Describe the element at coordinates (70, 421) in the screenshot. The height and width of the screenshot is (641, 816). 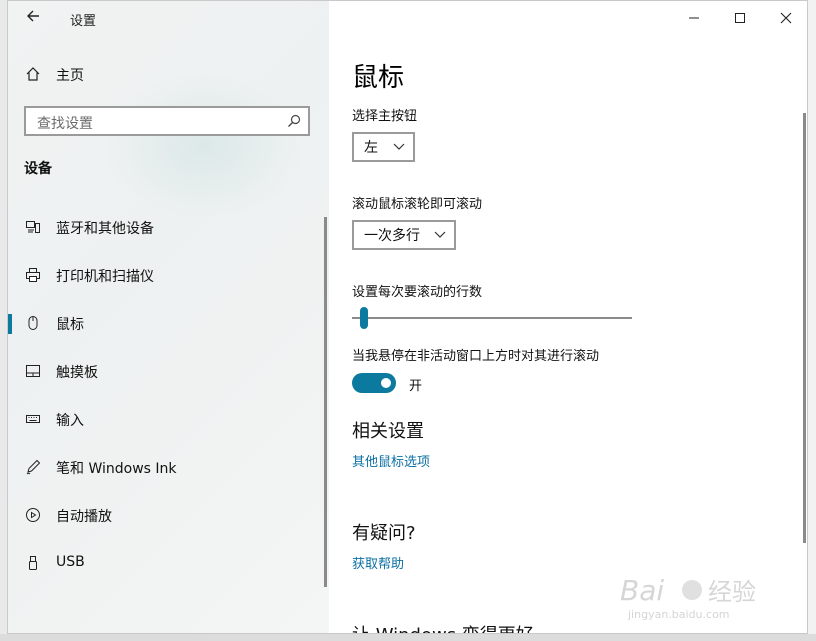
I see `sidebar-item-label: 输入` at that location.